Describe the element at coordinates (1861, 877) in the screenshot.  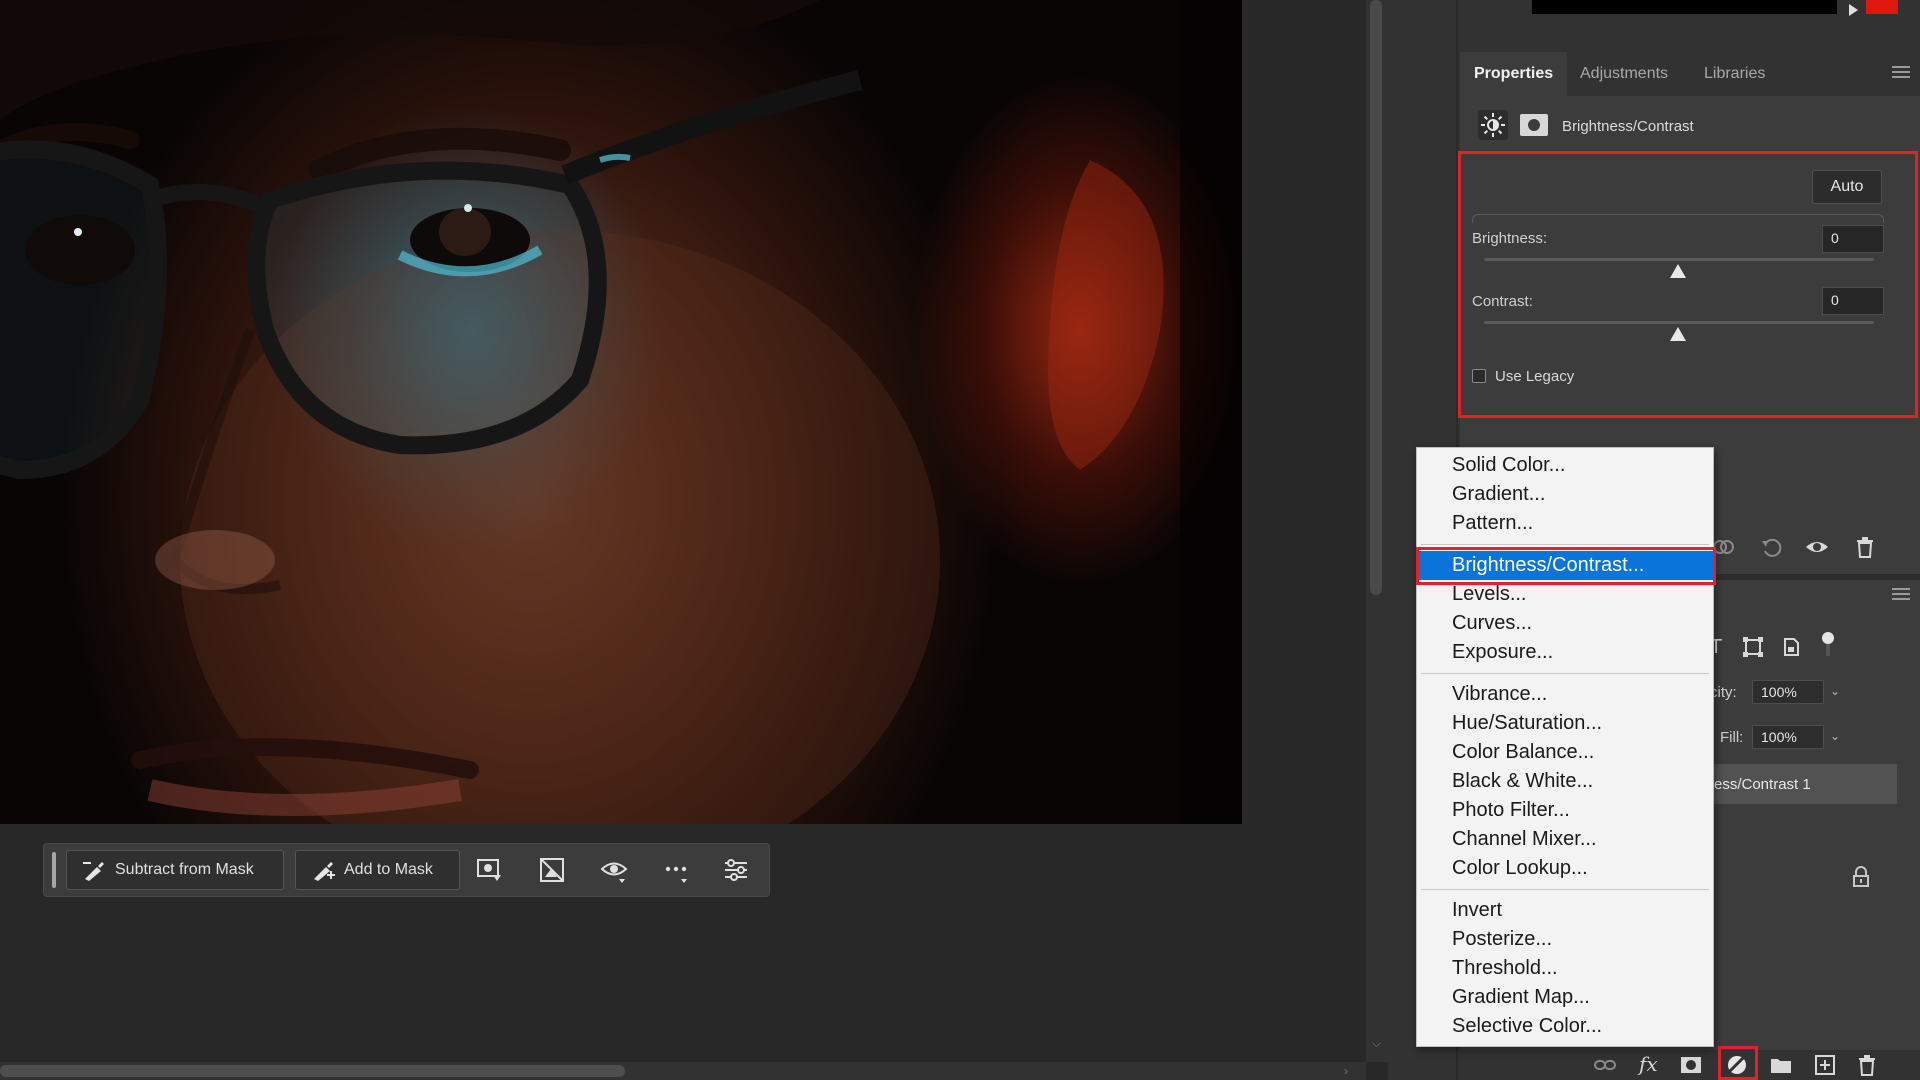
I see `lock-icon` at that location.